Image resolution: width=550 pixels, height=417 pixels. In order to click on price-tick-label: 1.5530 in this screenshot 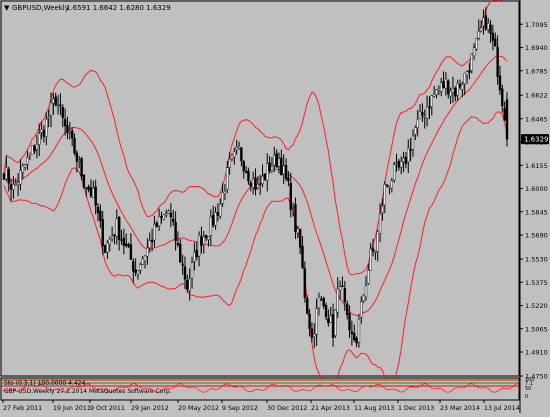, I will do `click(536, 260)`.